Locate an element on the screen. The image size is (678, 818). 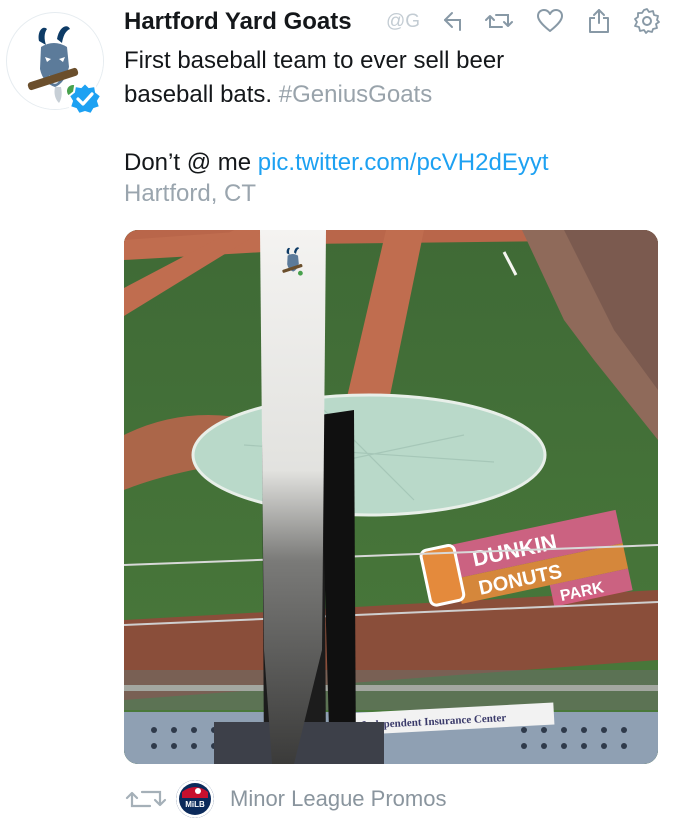
retweeter-name: Minor League Promos is located at coordinates (338, 799).